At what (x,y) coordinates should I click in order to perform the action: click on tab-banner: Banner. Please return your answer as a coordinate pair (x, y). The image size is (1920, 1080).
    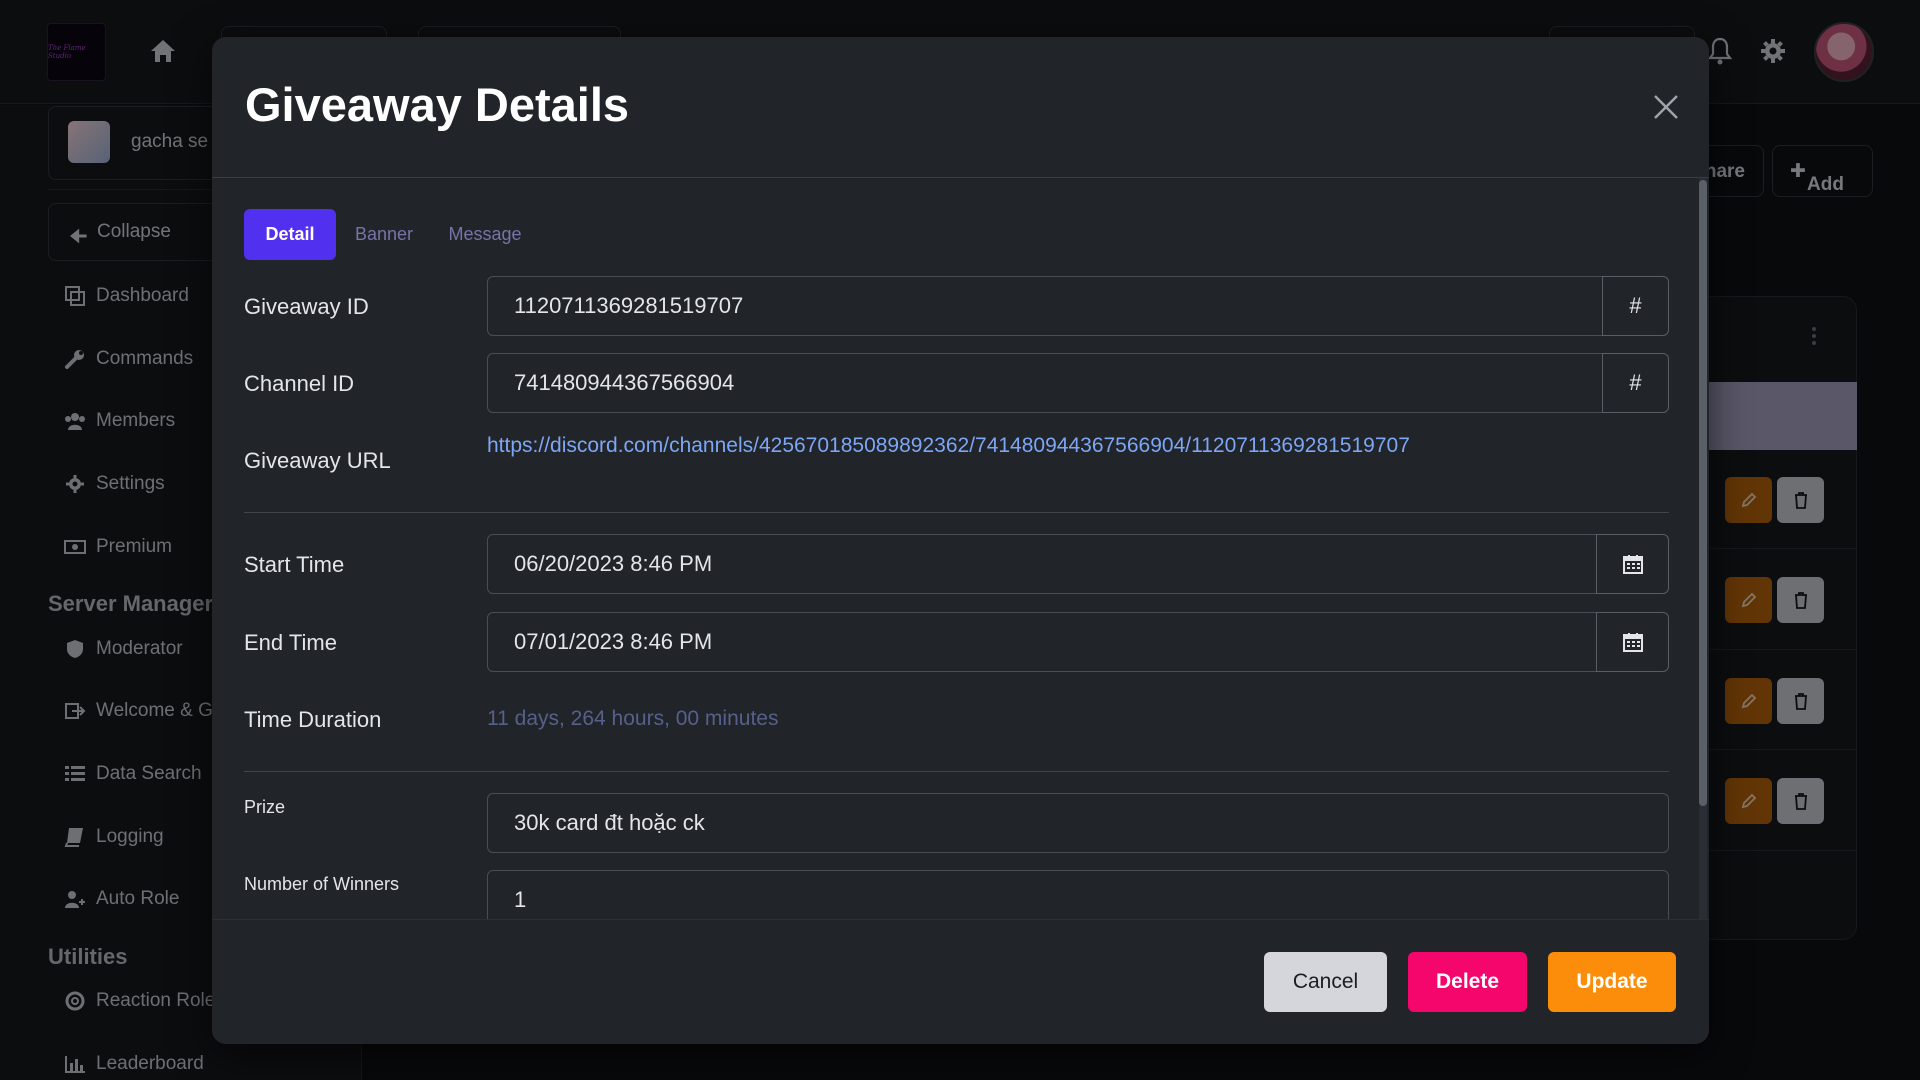
    Looking at the image, I should click on (384, 234).